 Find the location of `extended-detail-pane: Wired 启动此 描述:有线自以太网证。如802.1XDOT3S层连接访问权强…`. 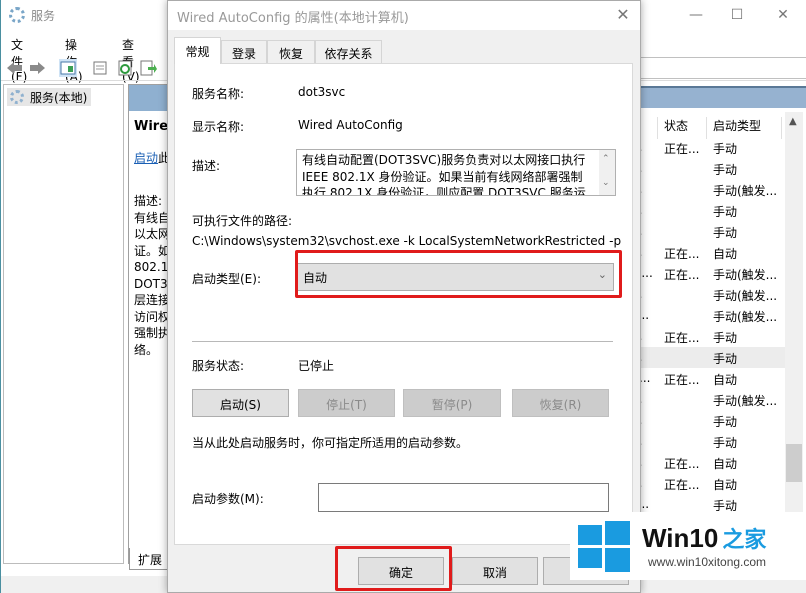

extended-detail-pane: Wired 启动此 描述:有线自以太网证。如802.1XDOT3S层连接访问权强… is located at coordinates (149, 324).